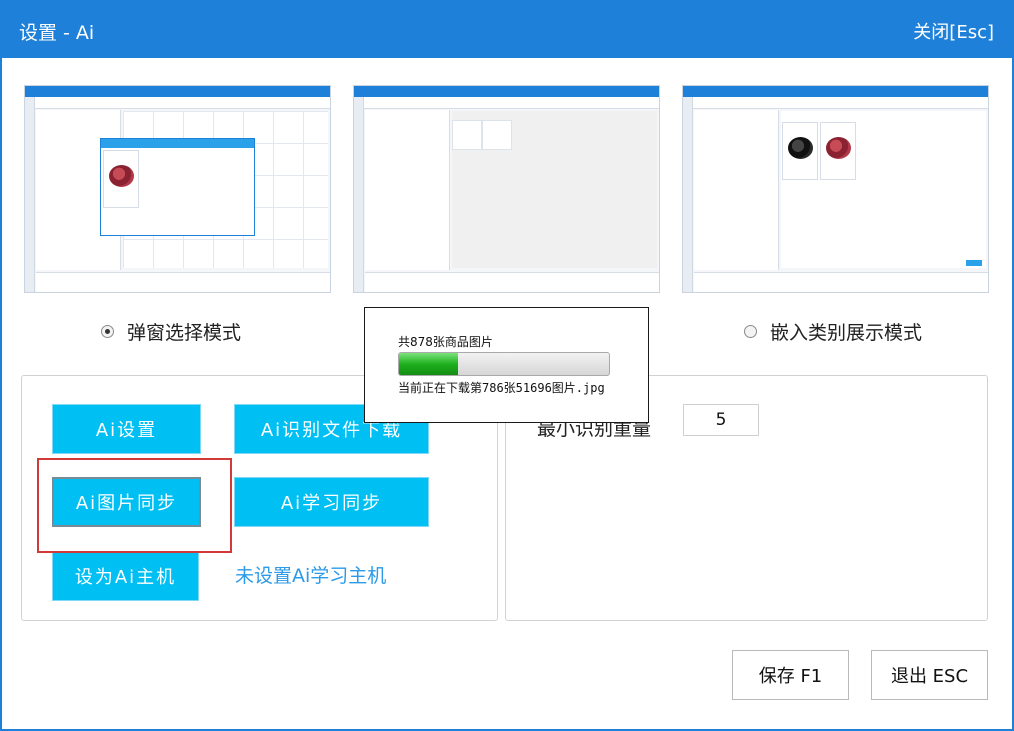  I want to click on progress-fill, so click(428, 364).